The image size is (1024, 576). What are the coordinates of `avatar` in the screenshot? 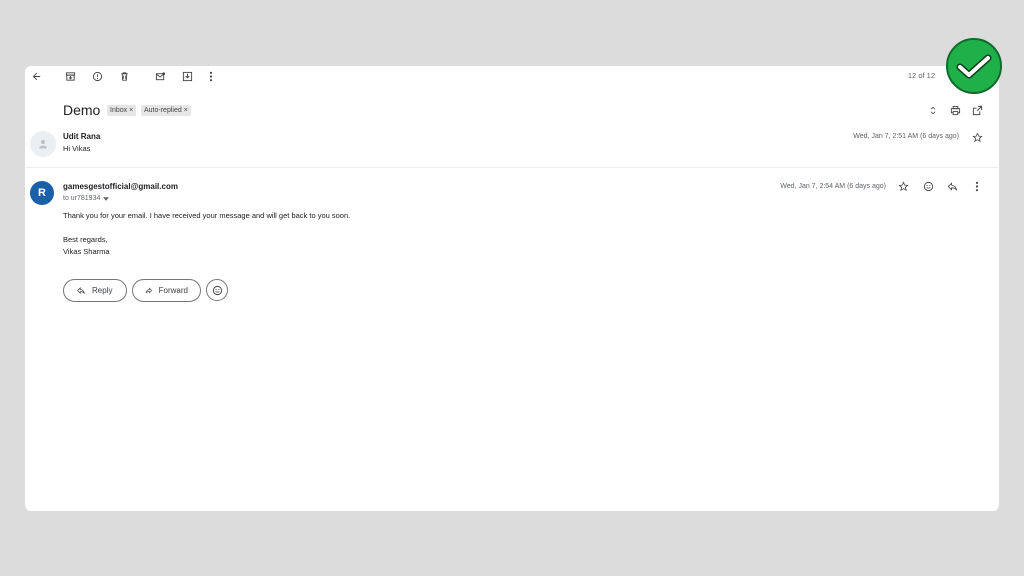 It's located at (43, 144).